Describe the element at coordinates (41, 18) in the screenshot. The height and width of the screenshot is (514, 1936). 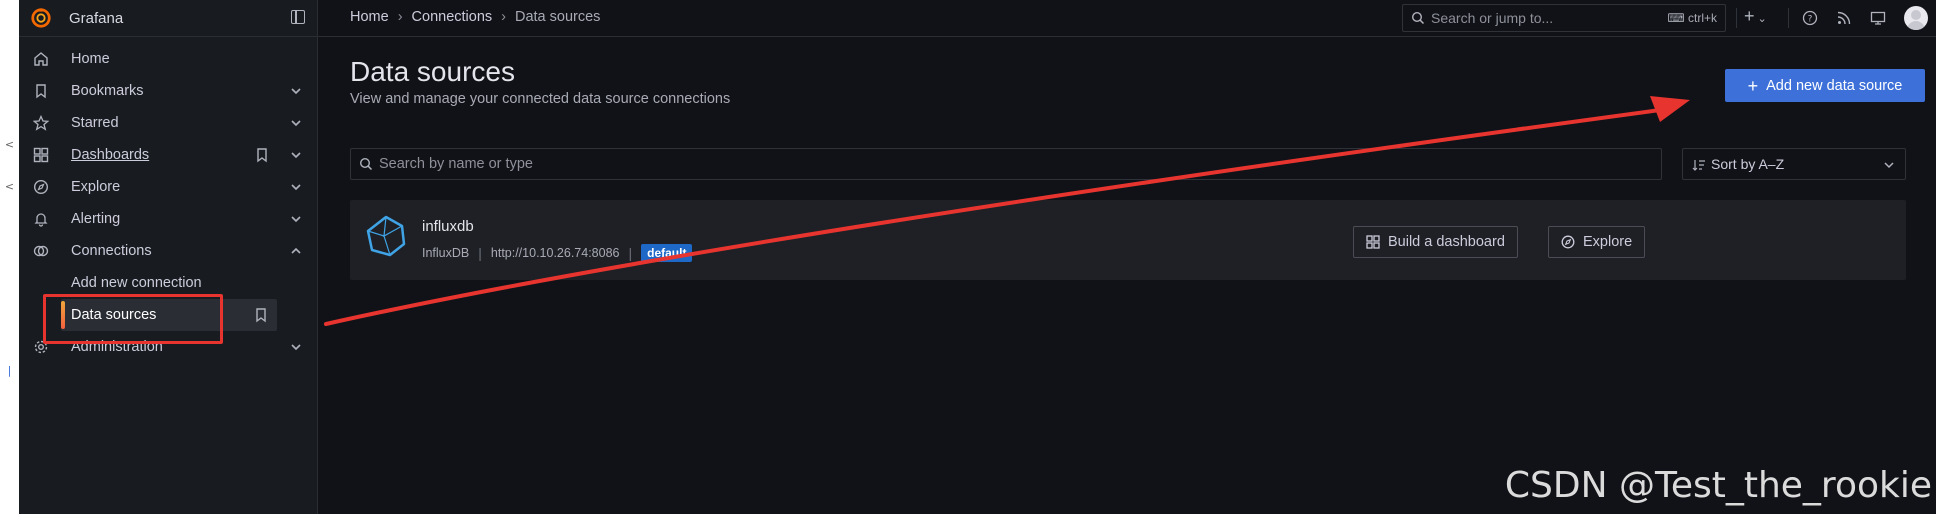
I see `grafana-logo-icon` at that location.